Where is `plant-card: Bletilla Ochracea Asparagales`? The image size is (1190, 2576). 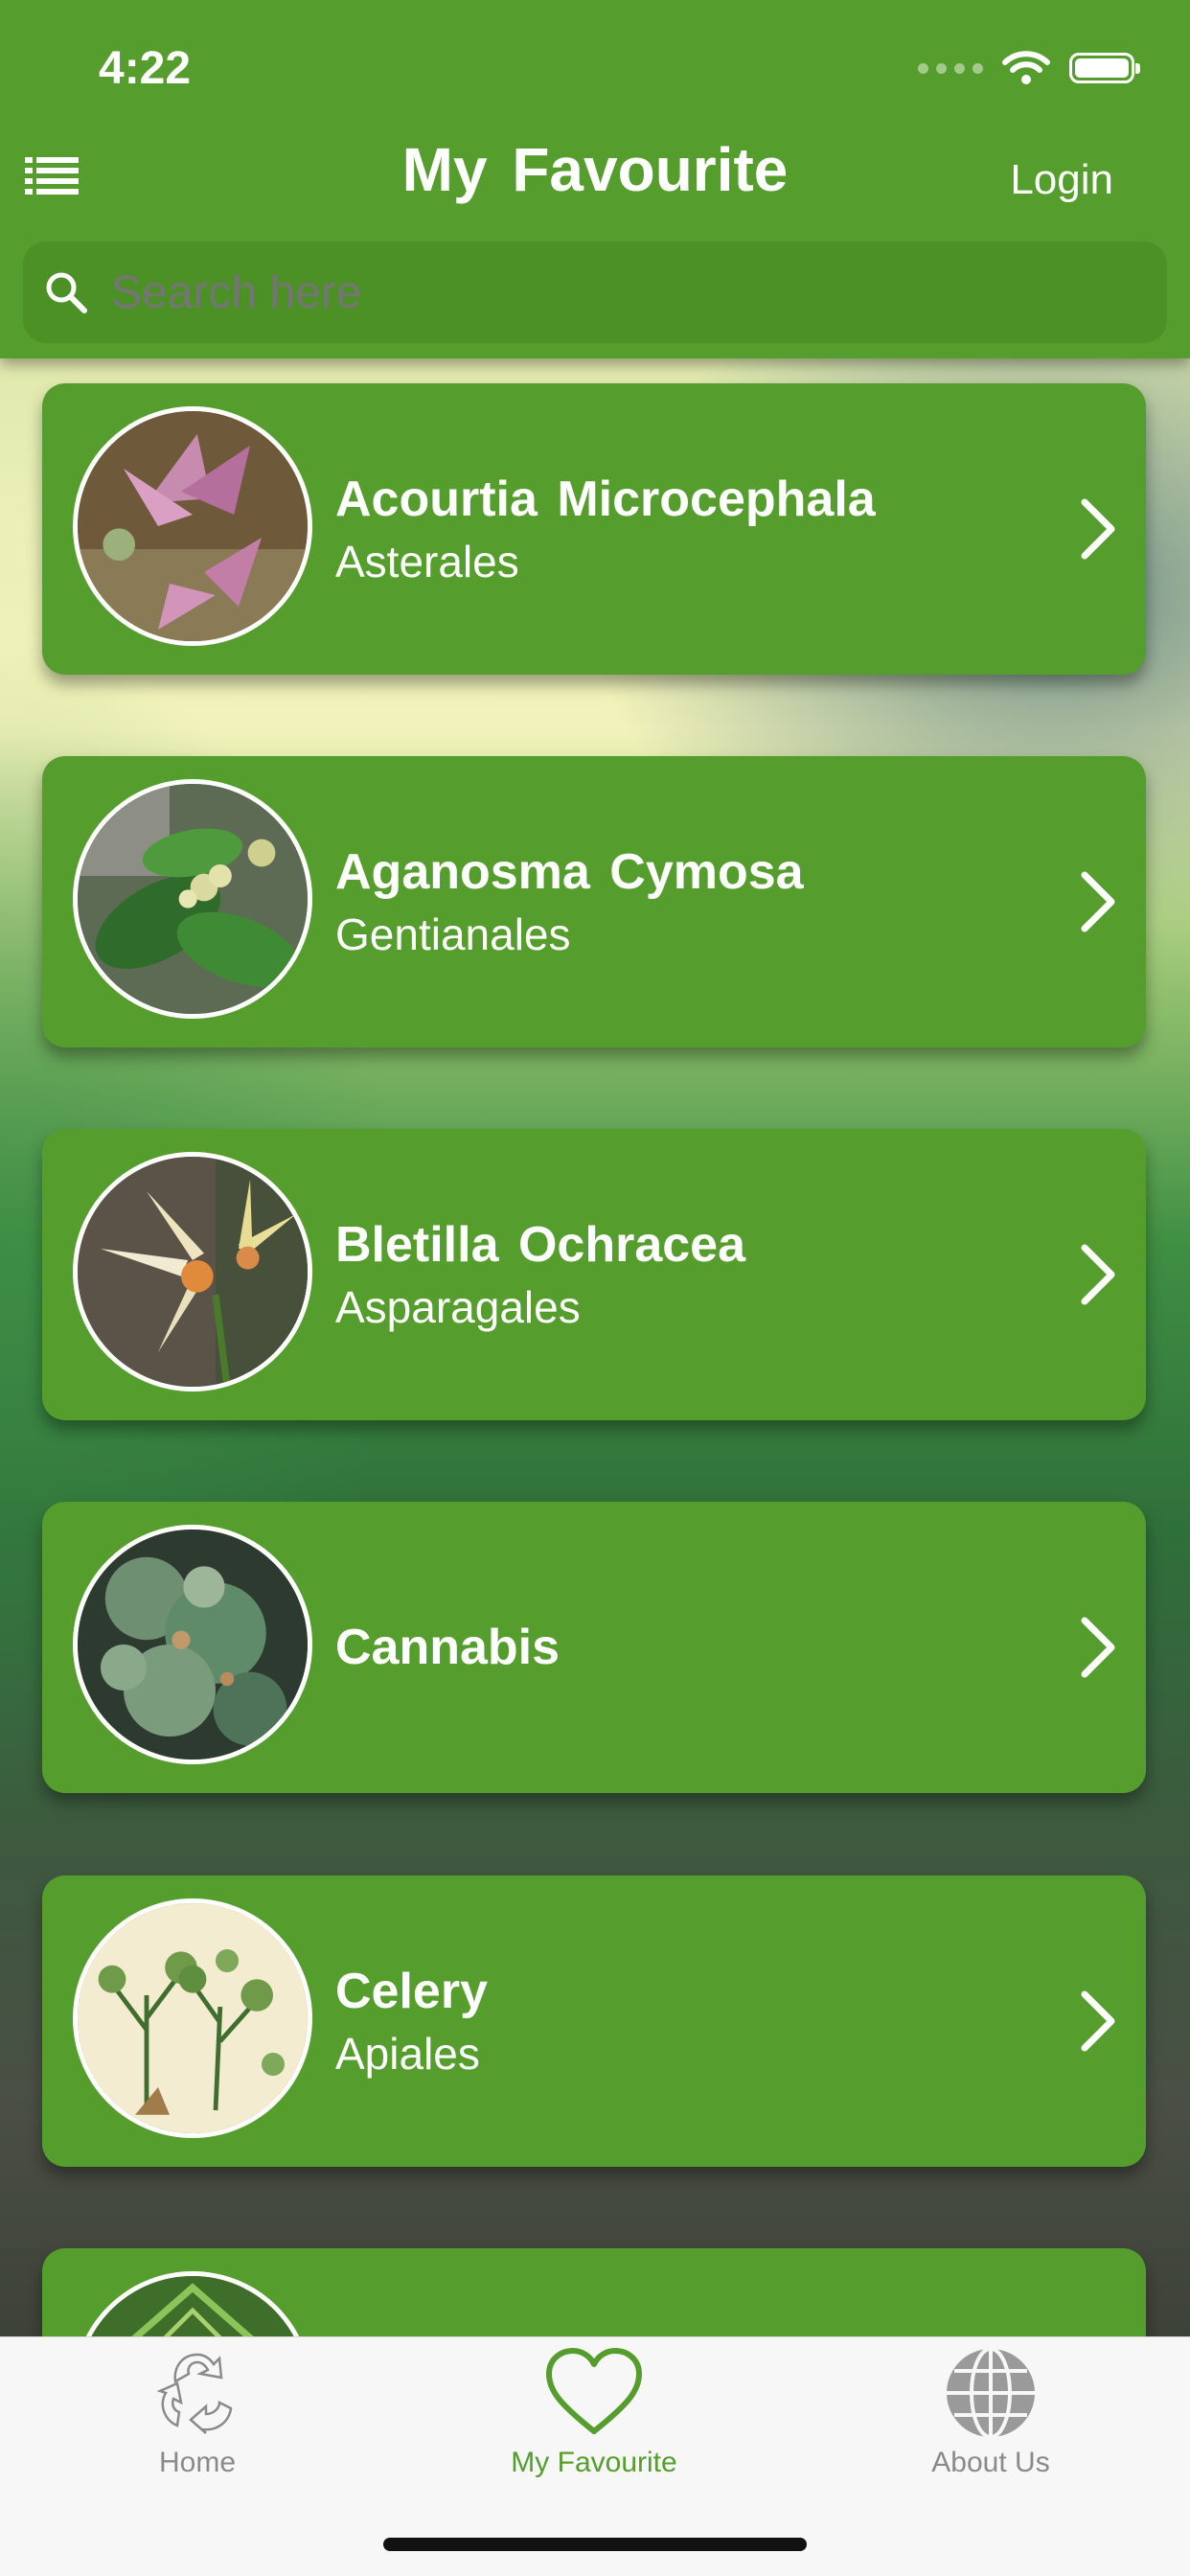 plant-card: Bletilla Ochracea Asparagales is located at coordinates (594, 1274).